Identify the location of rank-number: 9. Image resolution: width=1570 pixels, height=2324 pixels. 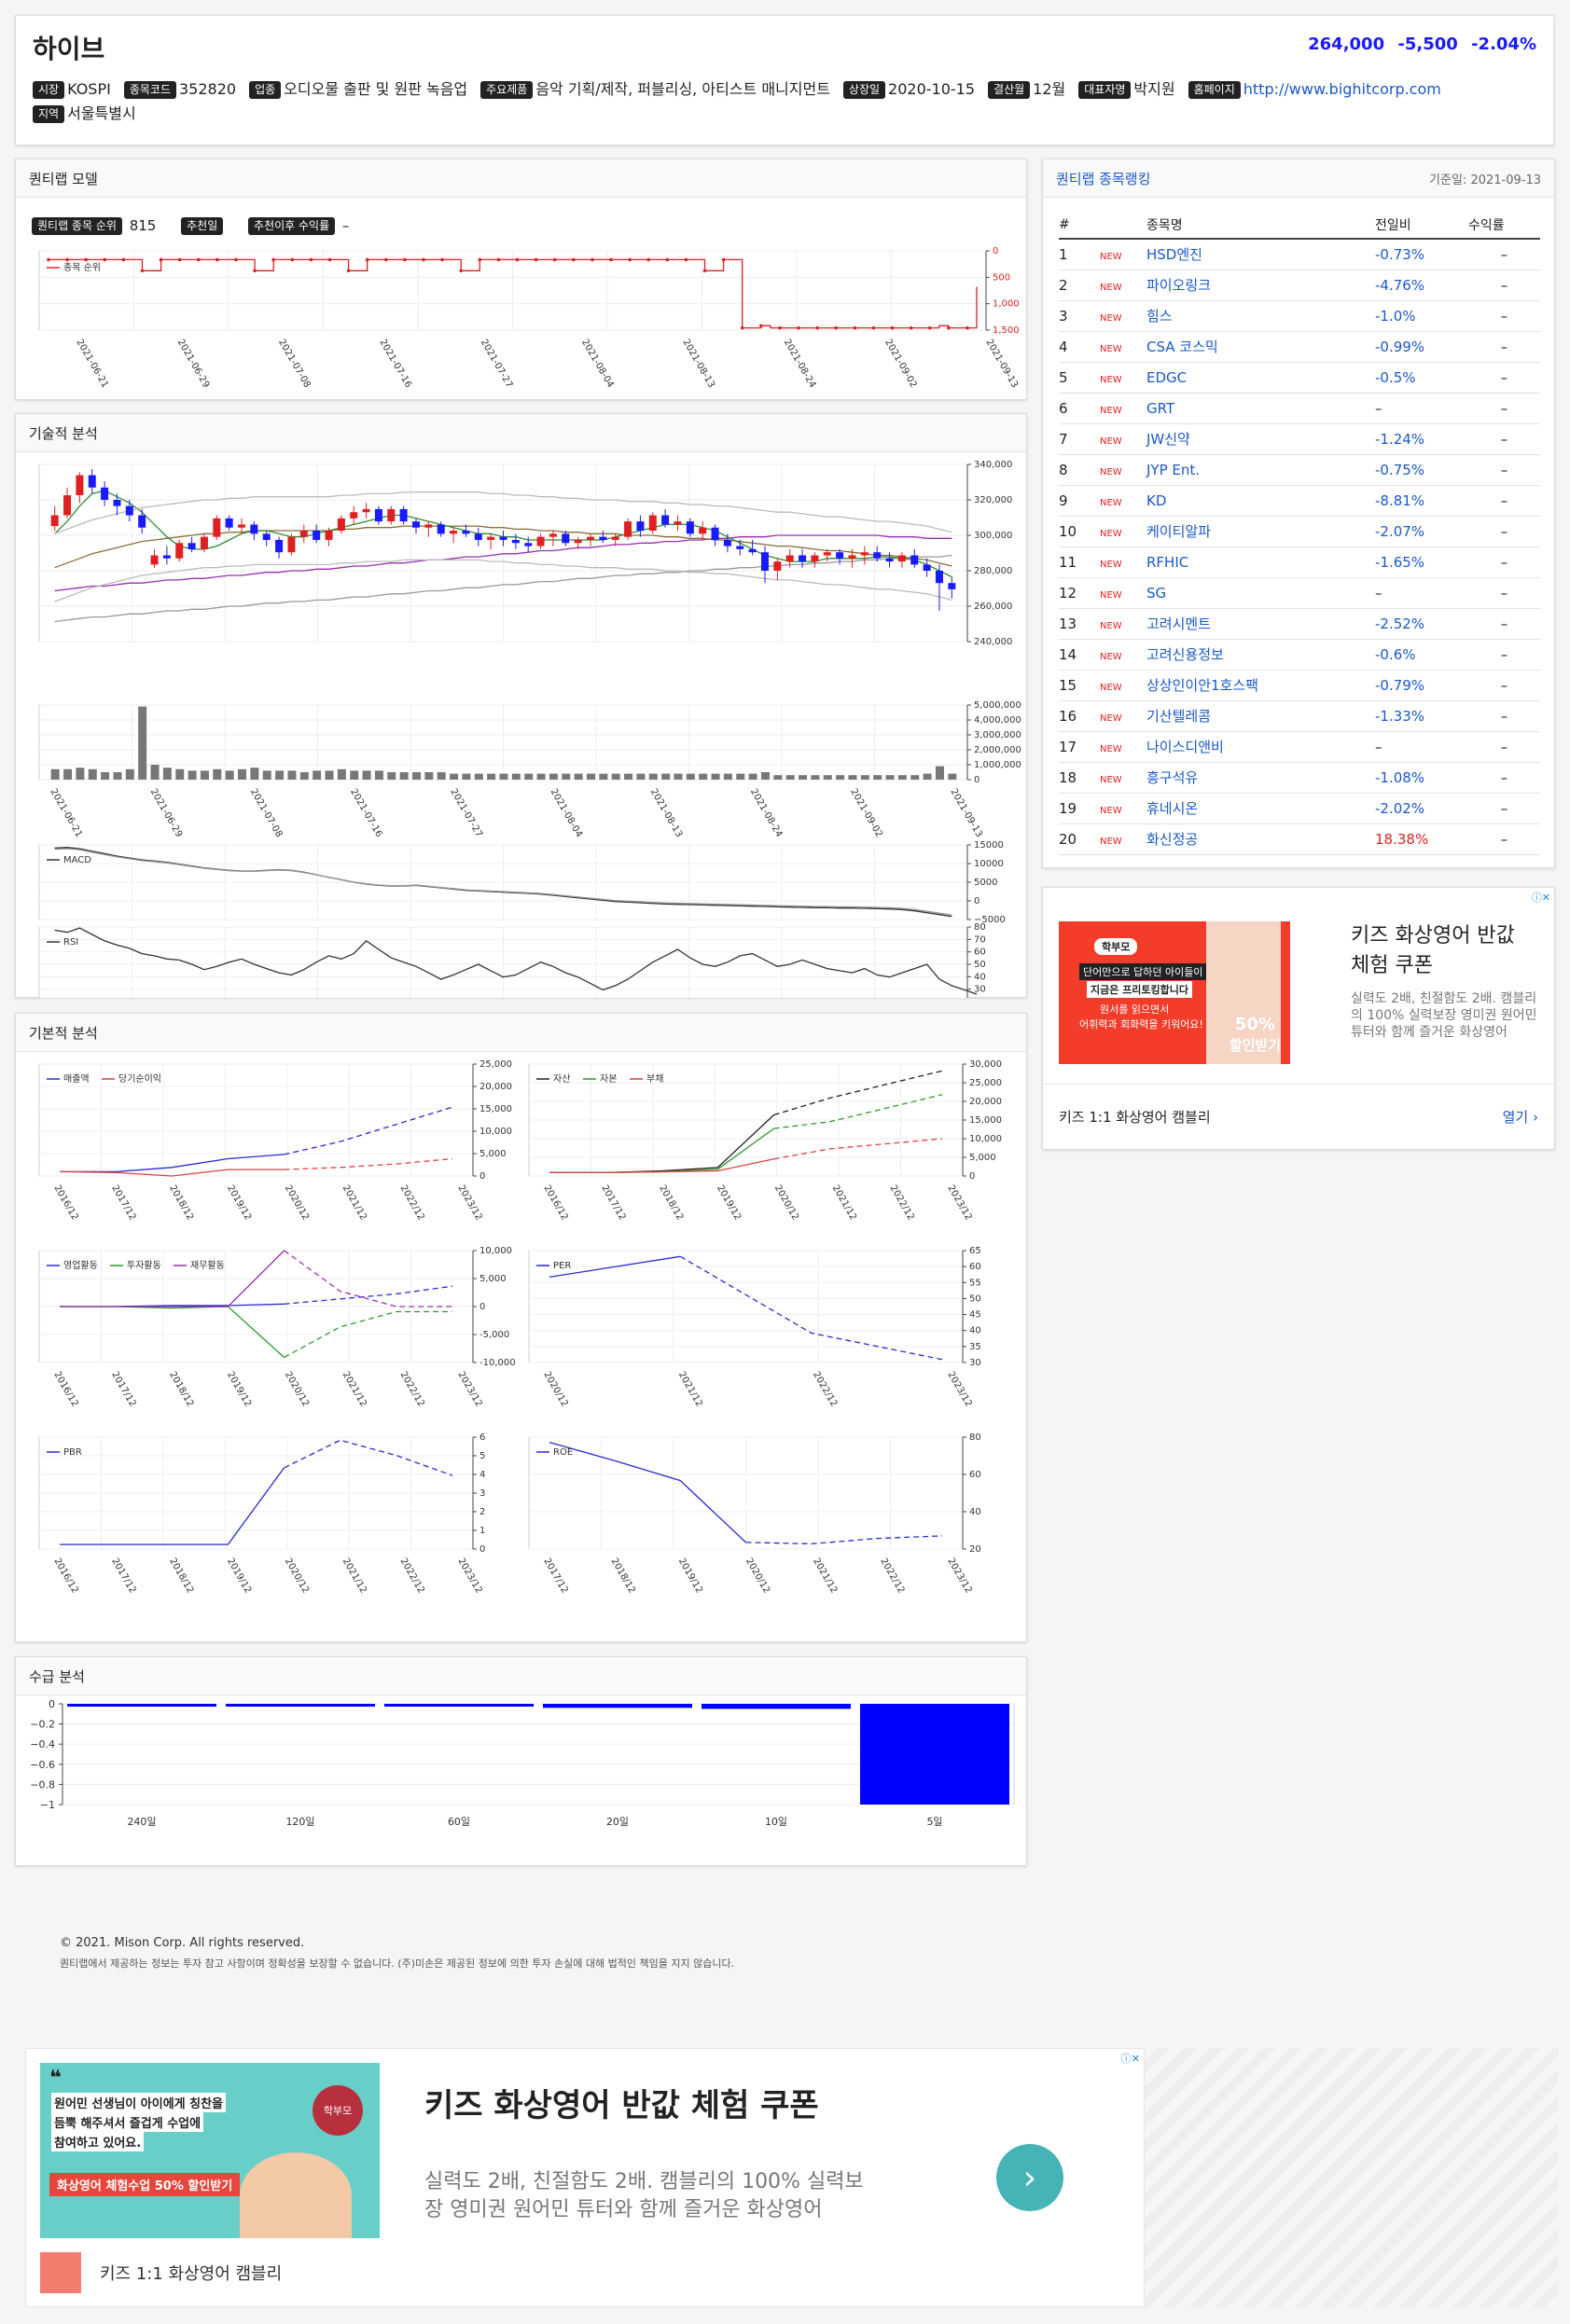
(1064, 500).